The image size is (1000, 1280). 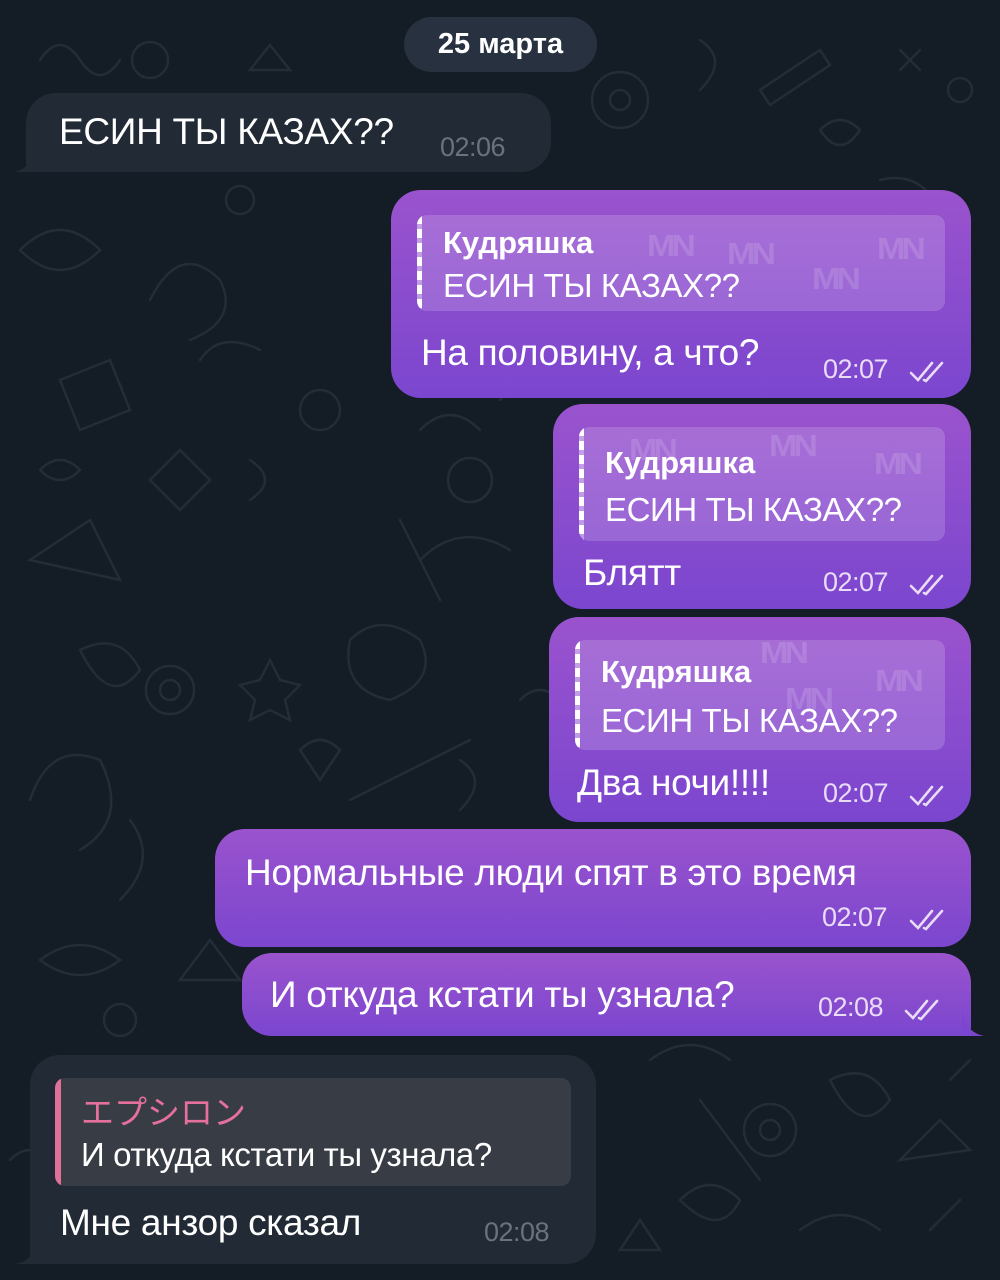 What do you see at coordinates (632, 572) in the screenshot?
I see `message-text: Блятт` at bounding box center [632, 572].